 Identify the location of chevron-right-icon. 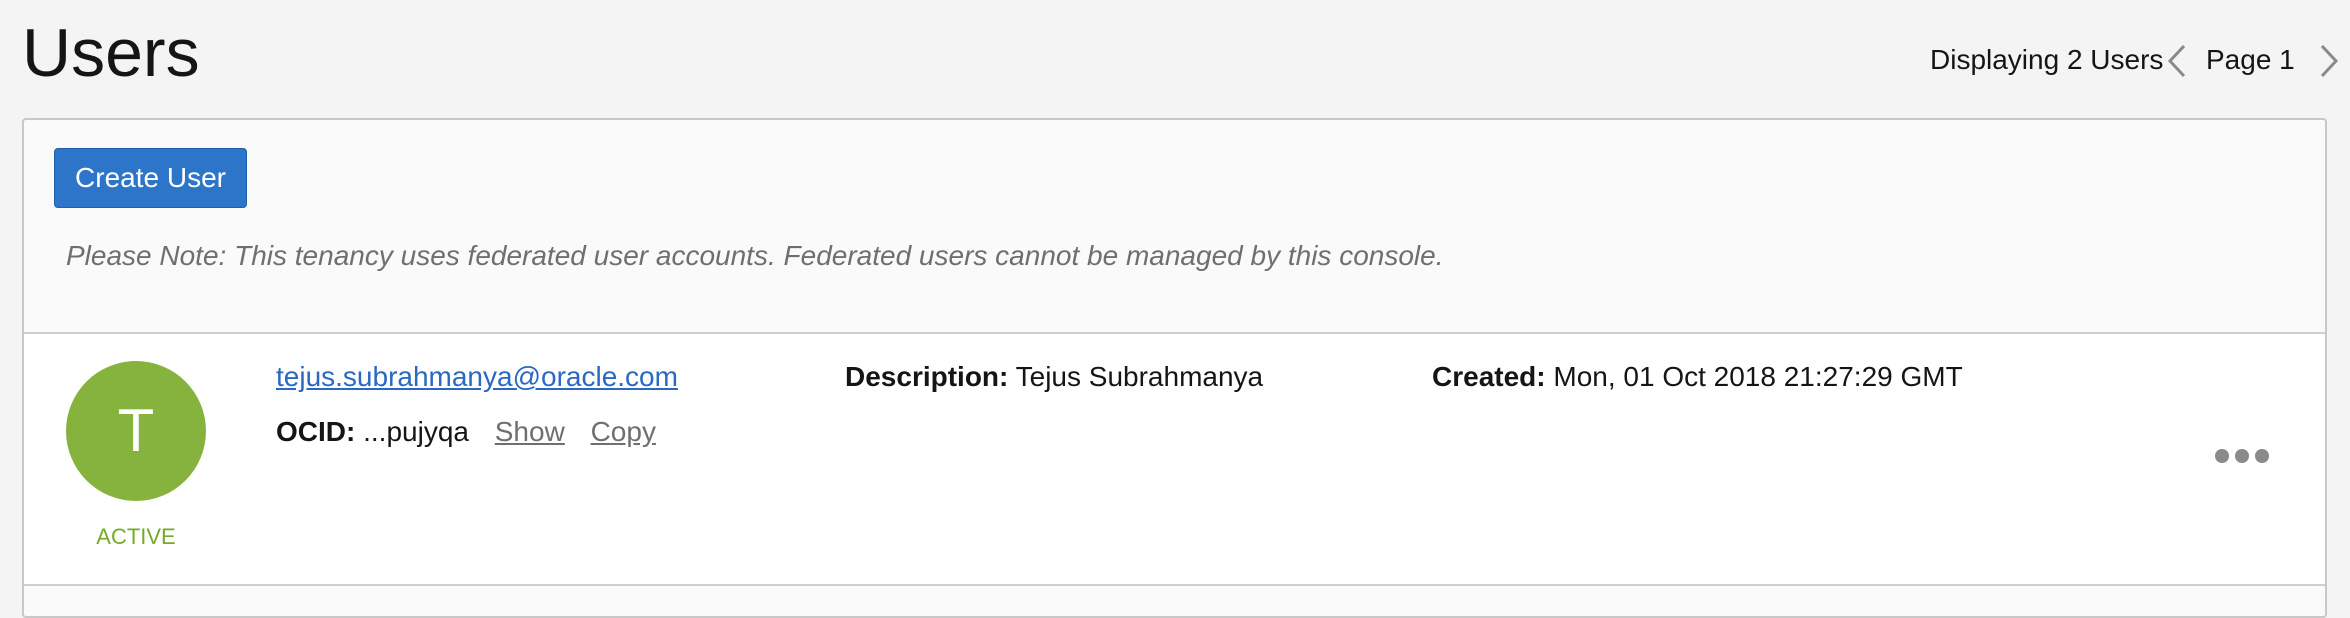
(2328, 61).